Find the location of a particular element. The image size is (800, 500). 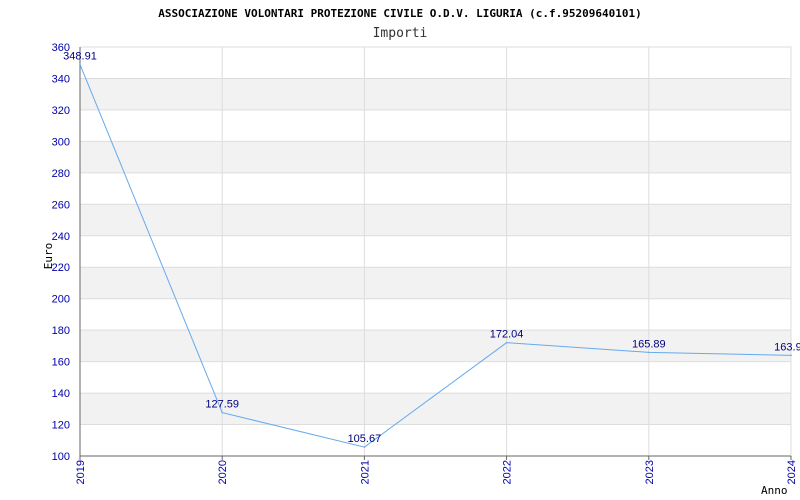

y-tick-label: 340 is located at coordinates (61, 79).